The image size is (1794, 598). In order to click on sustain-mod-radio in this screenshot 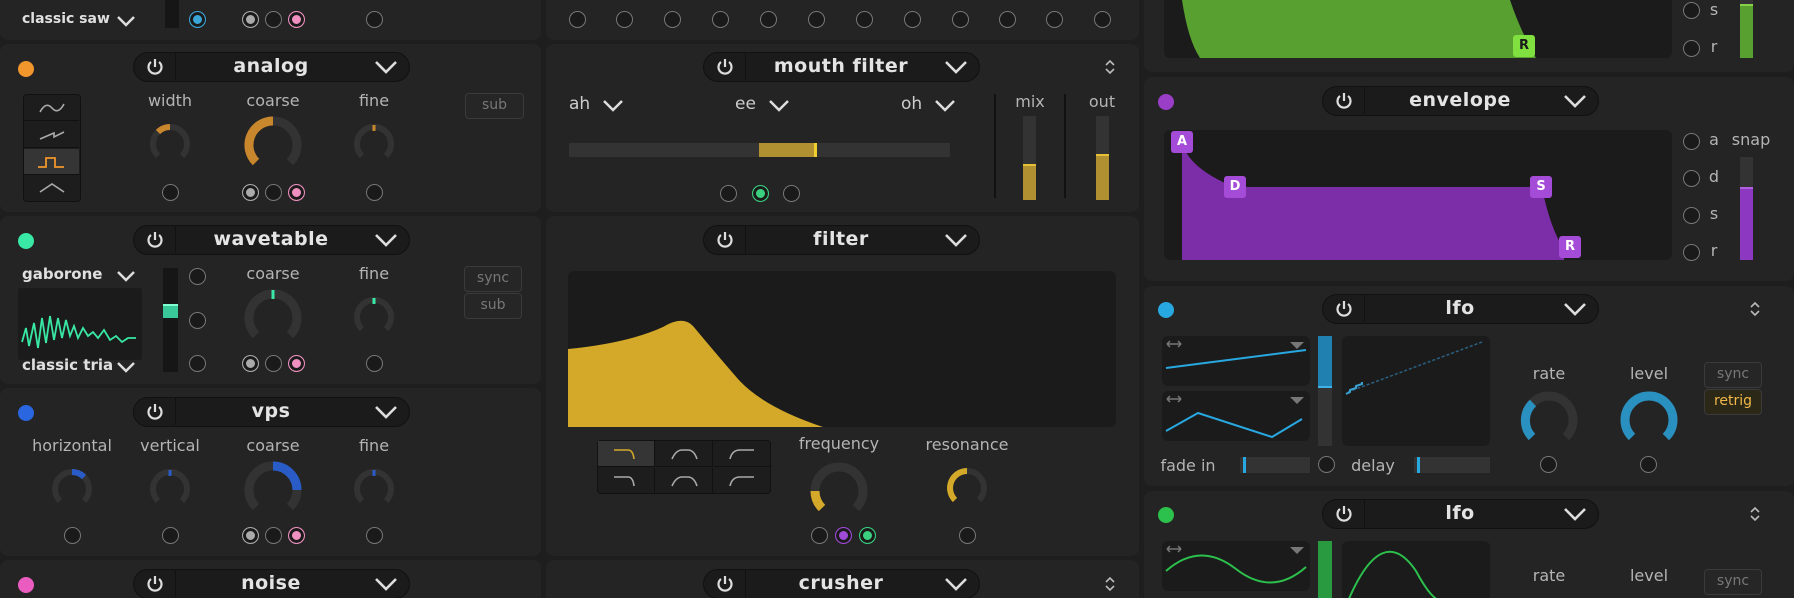, I will do `click(1691, 215)`.